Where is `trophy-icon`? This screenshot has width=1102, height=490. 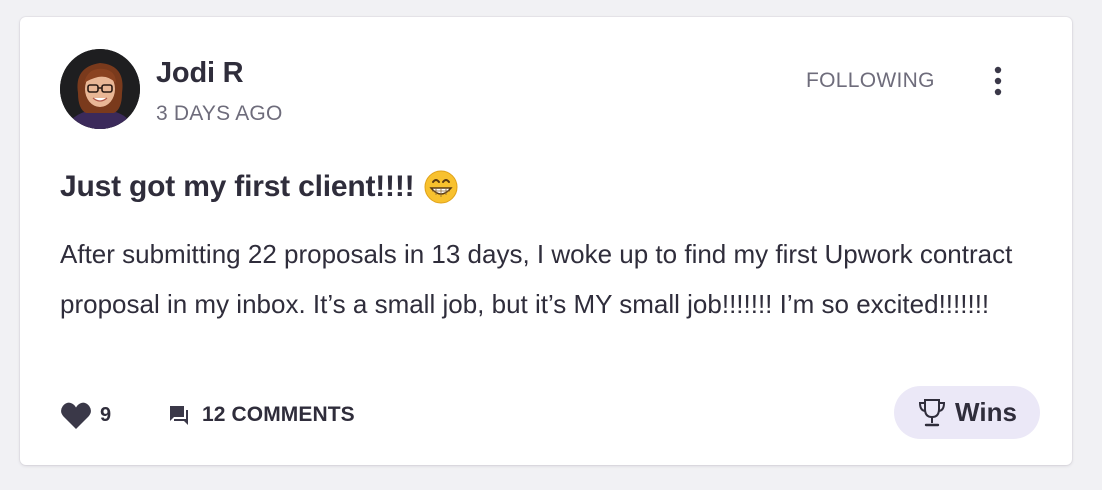
trophy-icon is located at coordinates (932, 412).